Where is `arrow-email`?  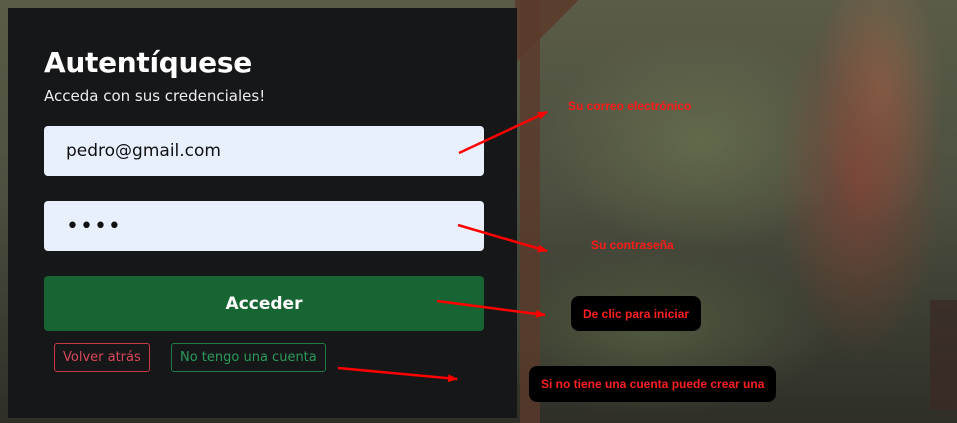 arrow-email is located at coordinates (503, 132).